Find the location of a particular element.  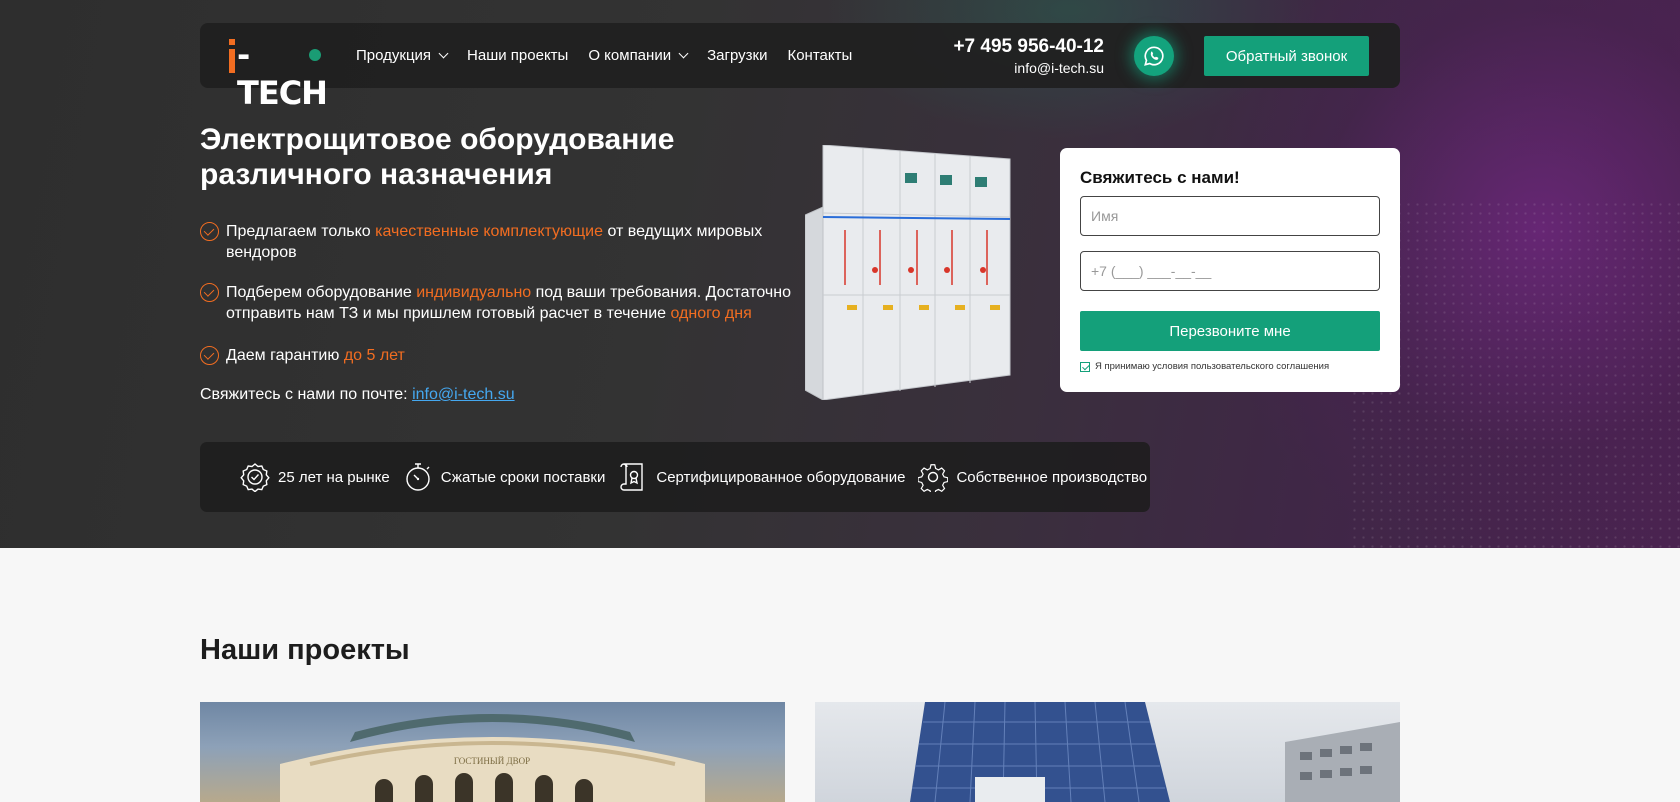

phone-number: +7 495 956-40-12 is located at coordinates (1028, 47).